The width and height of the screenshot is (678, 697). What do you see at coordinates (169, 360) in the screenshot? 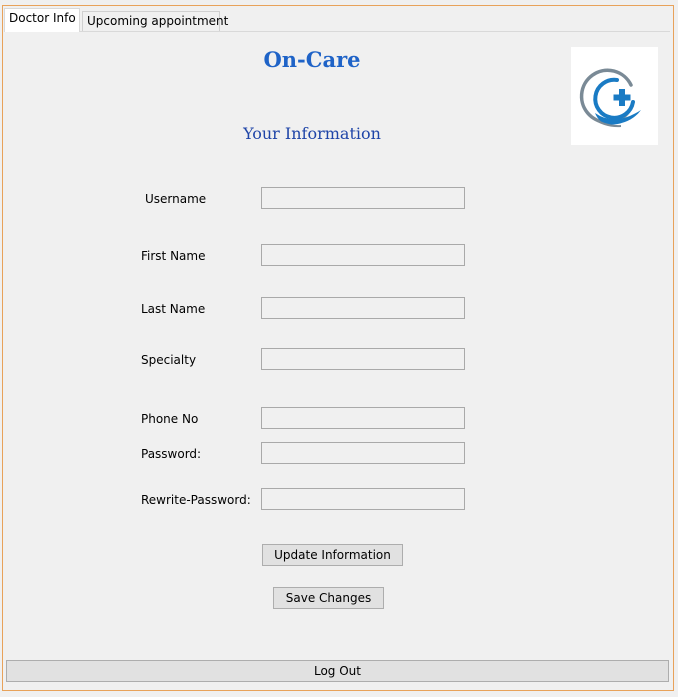
I see `specialty-label: Specialty` at bounding box center [169, 360].